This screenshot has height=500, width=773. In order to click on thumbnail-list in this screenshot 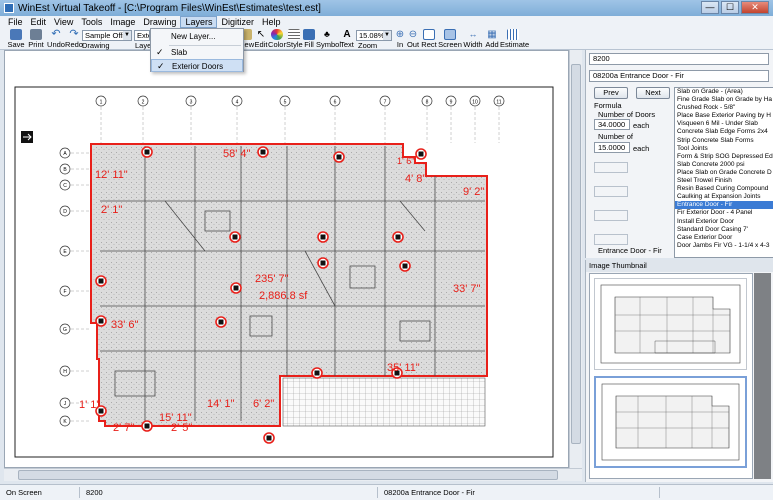, I will do `click(671, 376)`.